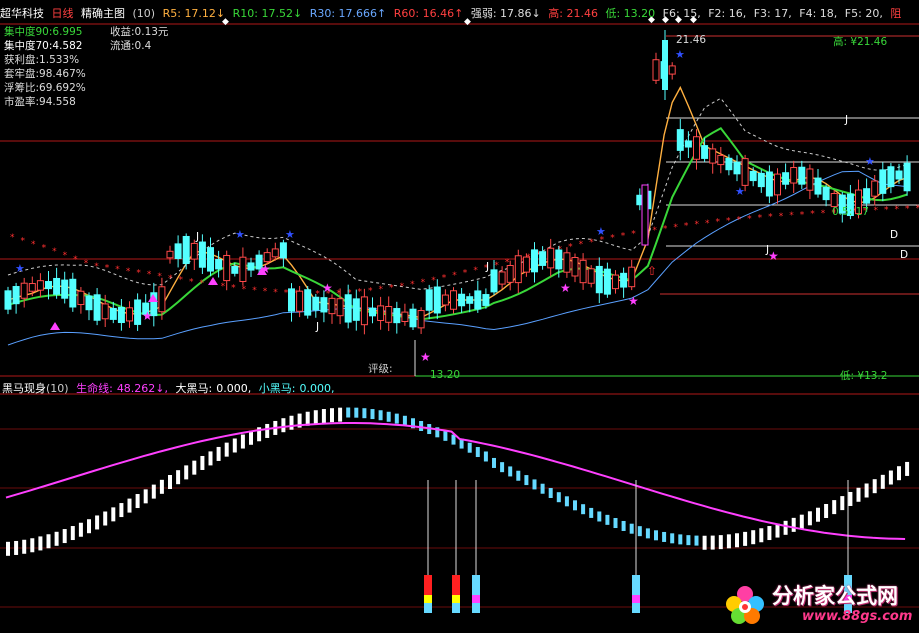  Describe the element at coordinates (45, 74) in the screenshot. I see `stat-row: 套牢盘:98.467%` at that location.